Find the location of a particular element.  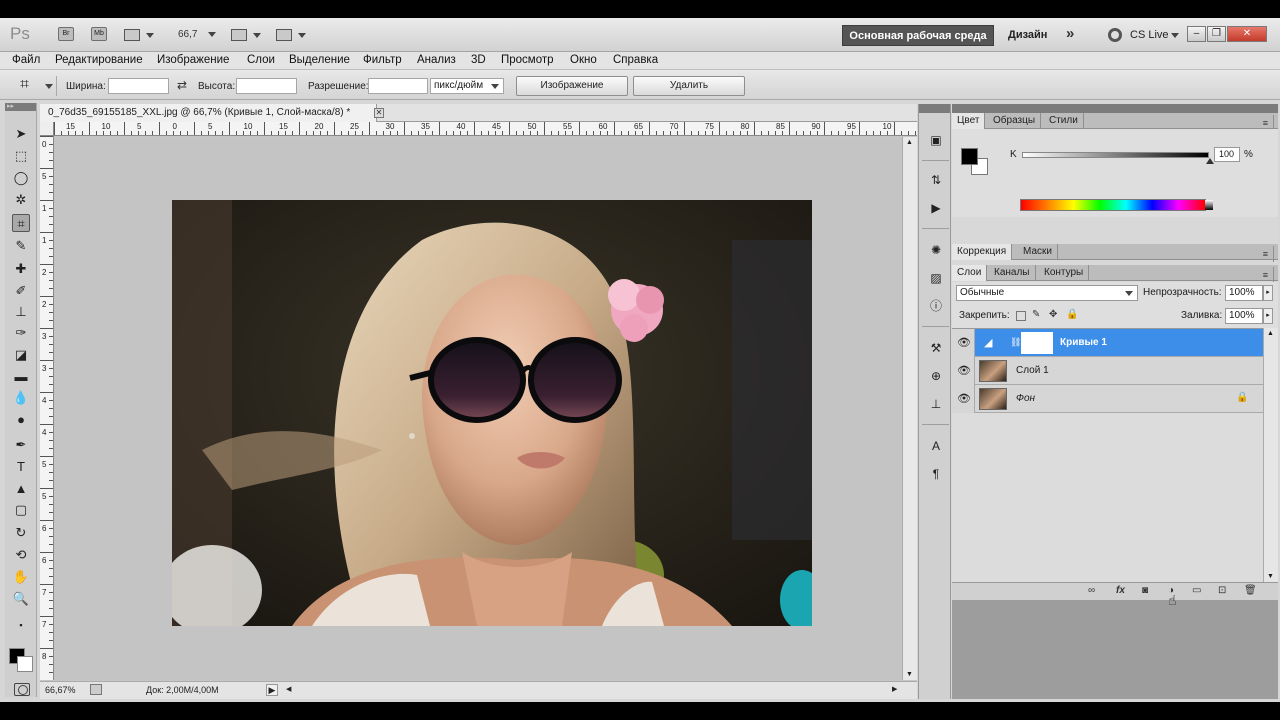

tab-styles: Стили is located at coordinates (1064, 121).